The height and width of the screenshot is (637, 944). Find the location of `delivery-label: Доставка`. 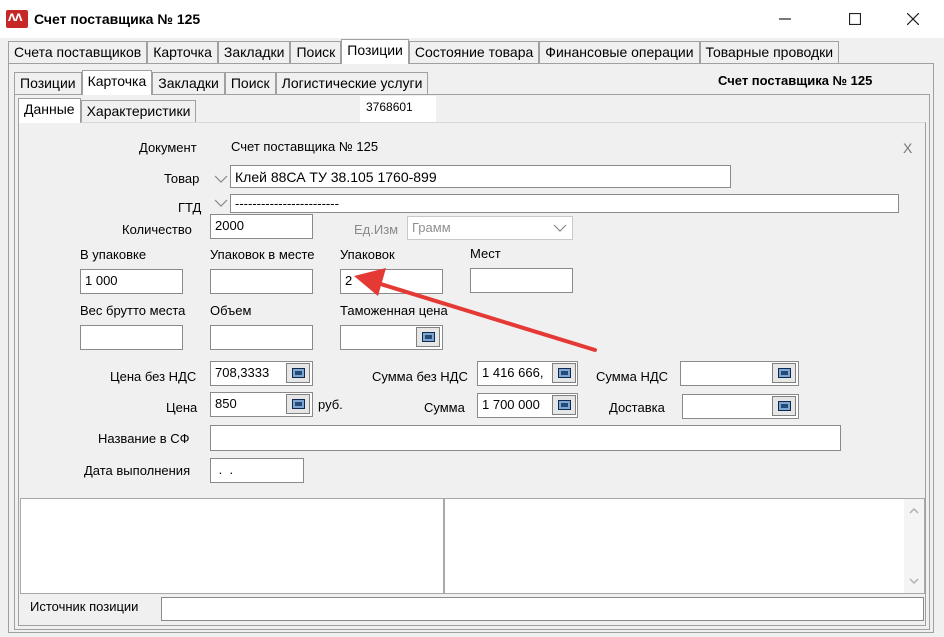

delivery-label: Доставка is located at coordinates (637, 407).